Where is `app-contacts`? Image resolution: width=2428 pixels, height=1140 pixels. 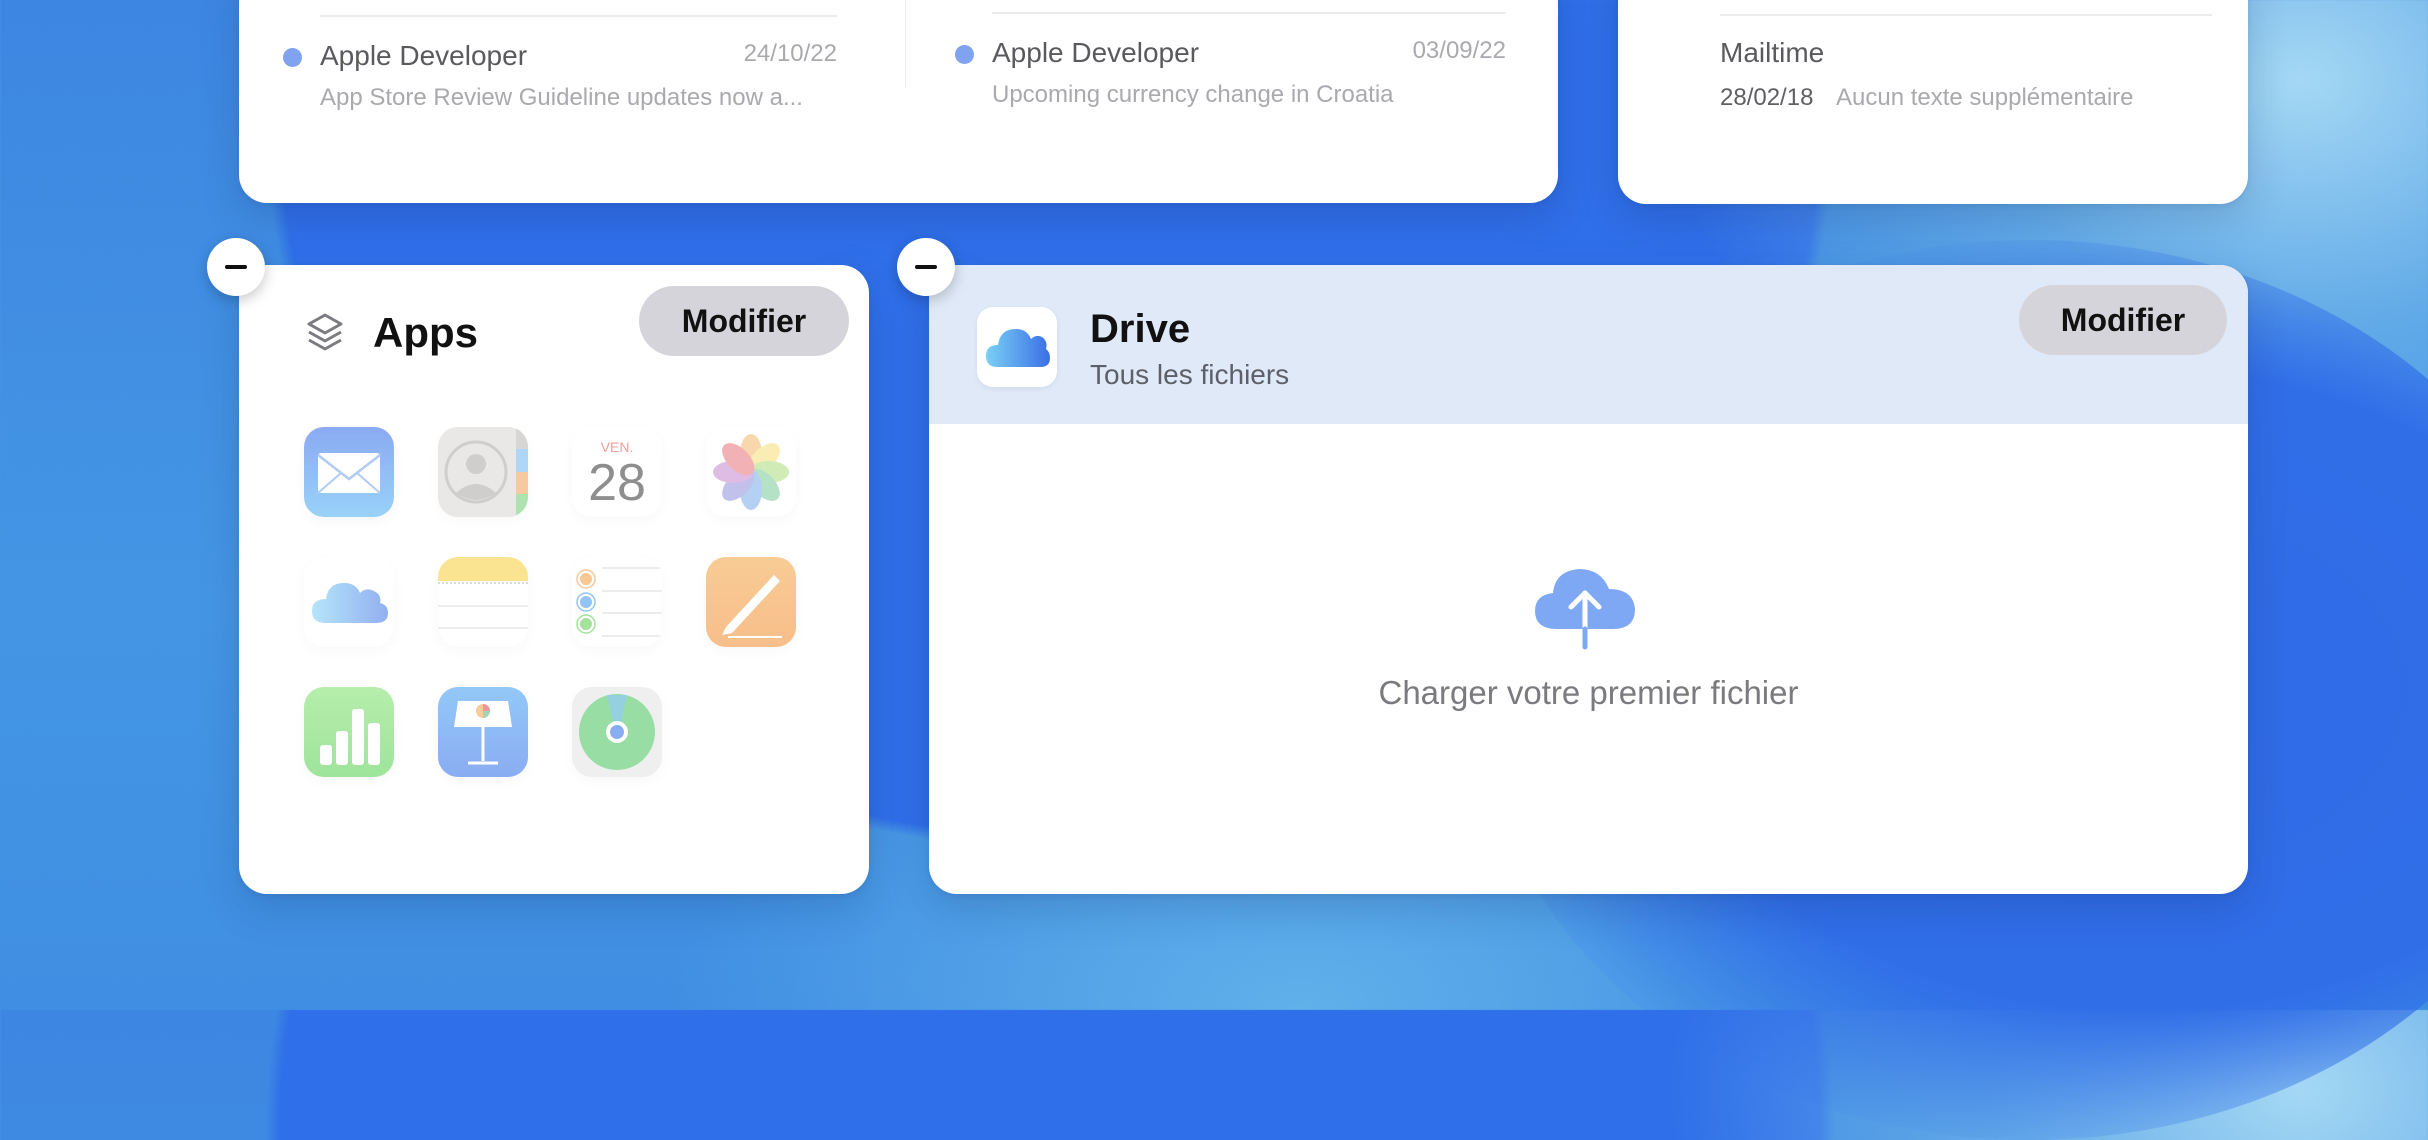
app-contacts is located at coordinates (483, 472).